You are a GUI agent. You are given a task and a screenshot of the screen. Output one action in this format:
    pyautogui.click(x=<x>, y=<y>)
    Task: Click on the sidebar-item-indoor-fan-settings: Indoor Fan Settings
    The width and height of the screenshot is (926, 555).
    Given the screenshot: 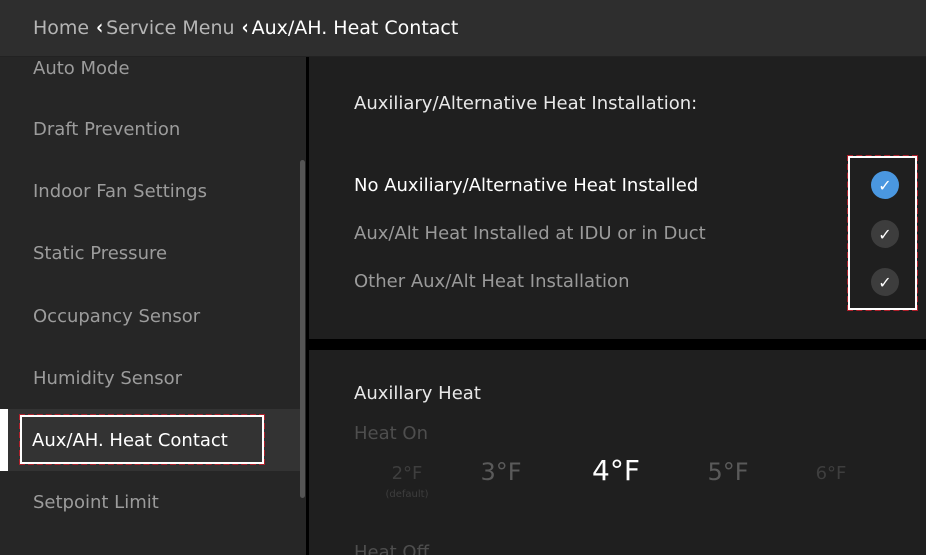 What is the action you would take?
    pyautogui.click(x=150, y=191)
    